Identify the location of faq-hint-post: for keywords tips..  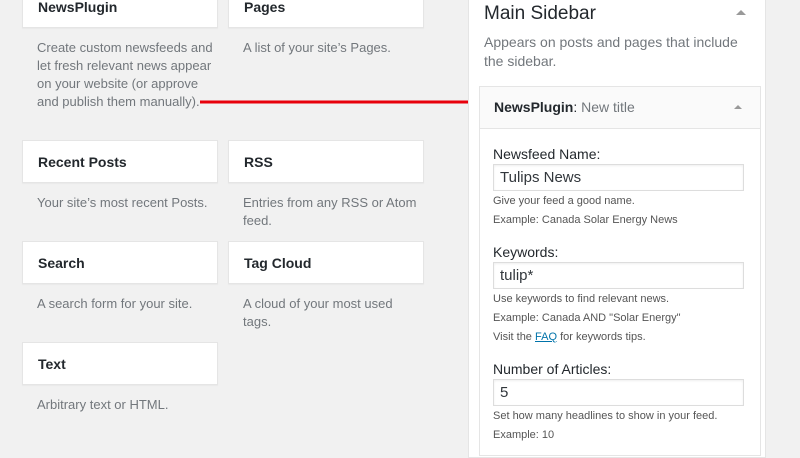
(603, 337).